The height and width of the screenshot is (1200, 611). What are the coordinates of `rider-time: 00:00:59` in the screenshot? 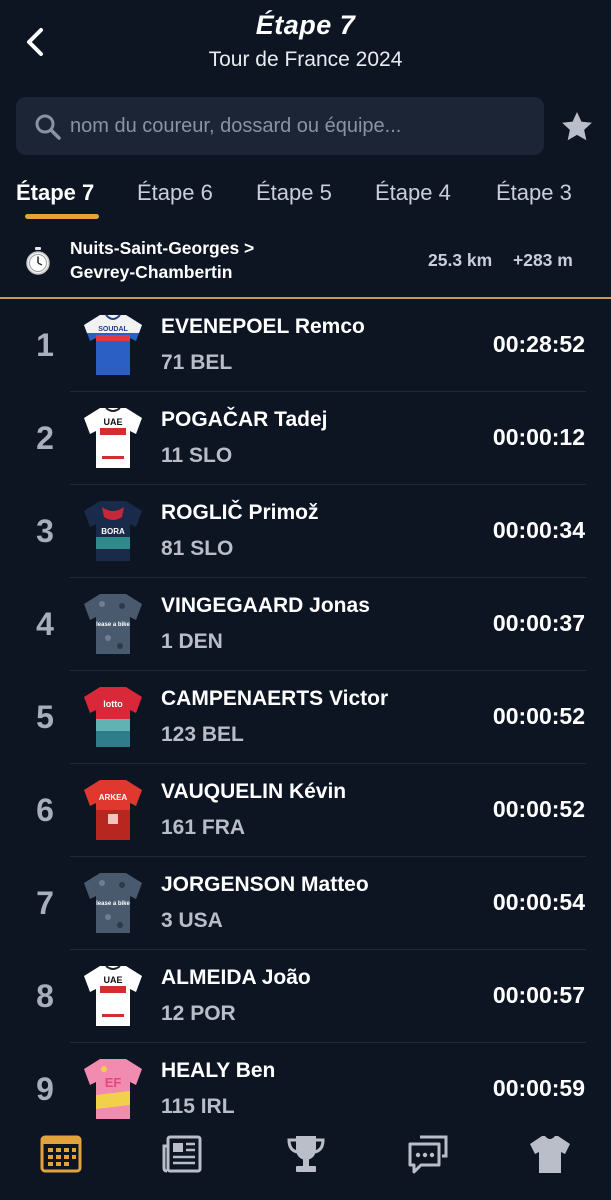 It's located at (538, 1088).